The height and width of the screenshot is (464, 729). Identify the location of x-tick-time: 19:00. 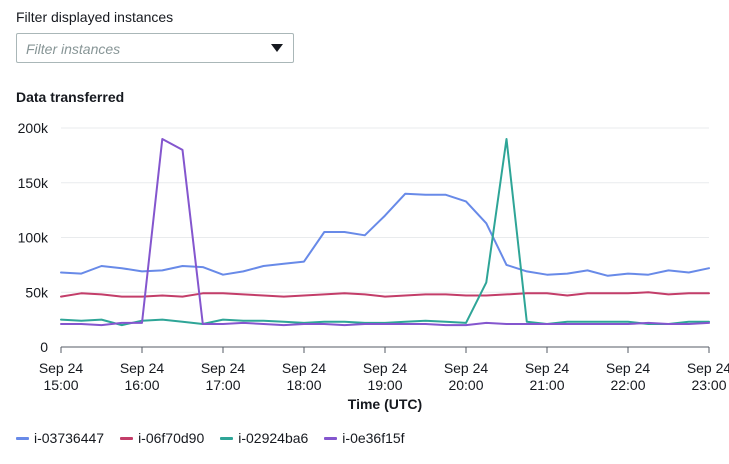
(384, 385).